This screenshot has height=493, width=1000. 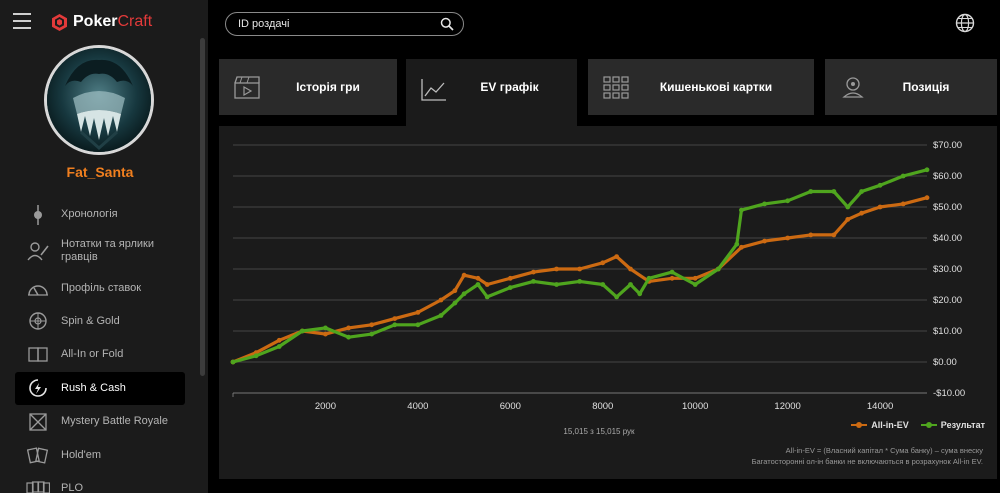 I want to click on username: Fat_Santa, so click(x=100, y=172).